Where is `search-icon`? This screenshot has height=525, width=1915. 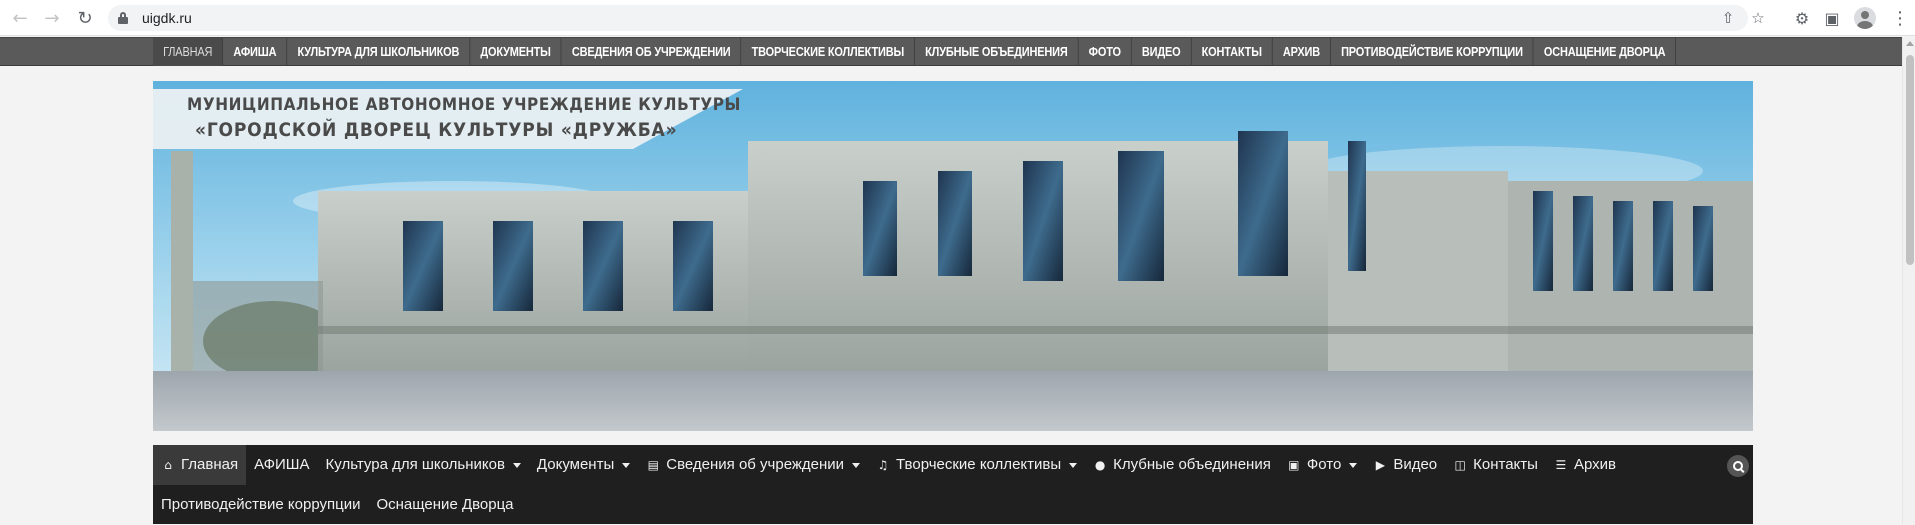
search-icon is located at coordinates (1738, 466).